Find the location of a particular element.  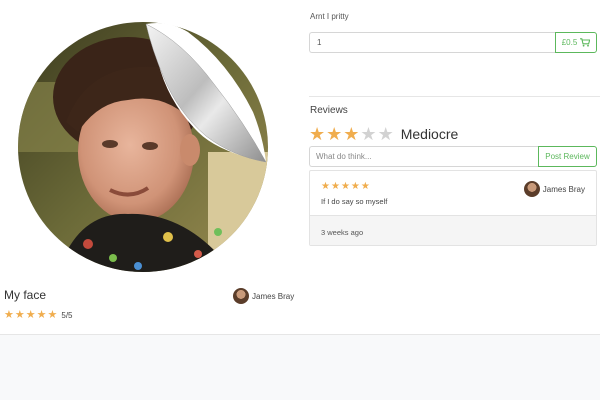

quantity-price-group: £0.5 is located at coordinates (453, 42).